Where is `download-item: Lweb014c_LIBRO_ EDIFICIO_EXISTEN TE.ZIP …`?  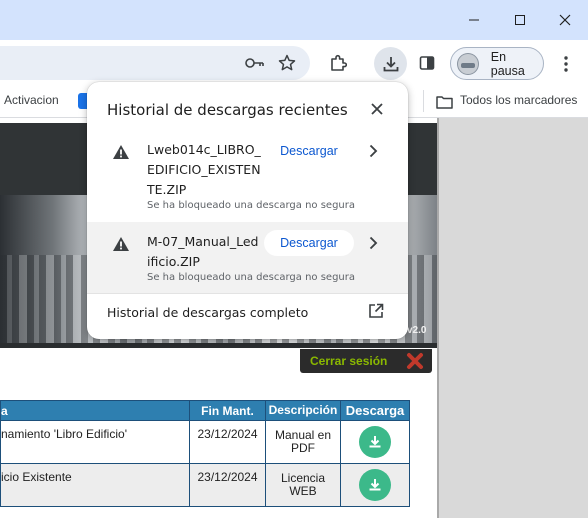
download-item: Lweb014c_LIBRO_ EDIFICIO_EXISTEN TE.ZIP … is located at coordinates (247, 175).